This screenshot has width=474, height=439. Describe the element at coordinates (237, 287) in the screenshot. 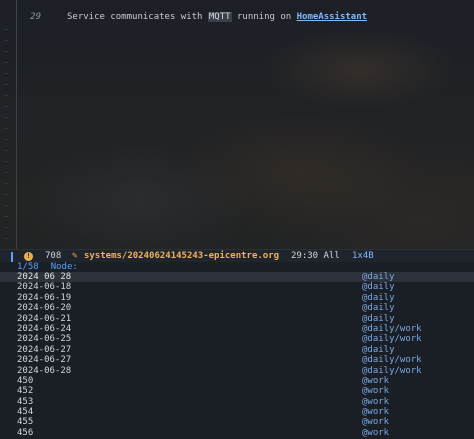

I see `list-item: 2024-06-18 @daily` at that location.